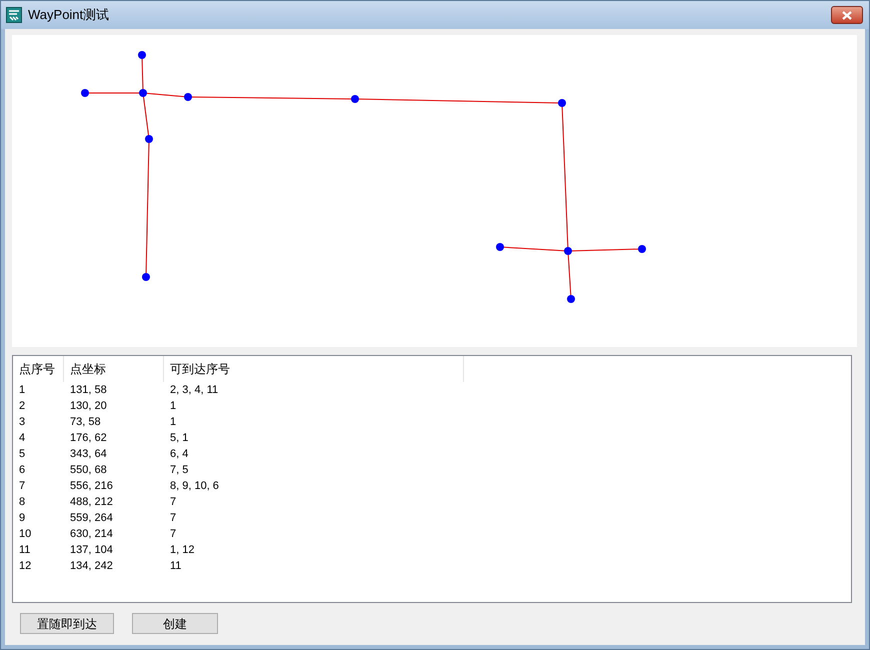 The image size is (870, 650). Describe the element at coordinates (88, 390) in the screenshot. I see `table-cell-text: 131, 58` at that location.